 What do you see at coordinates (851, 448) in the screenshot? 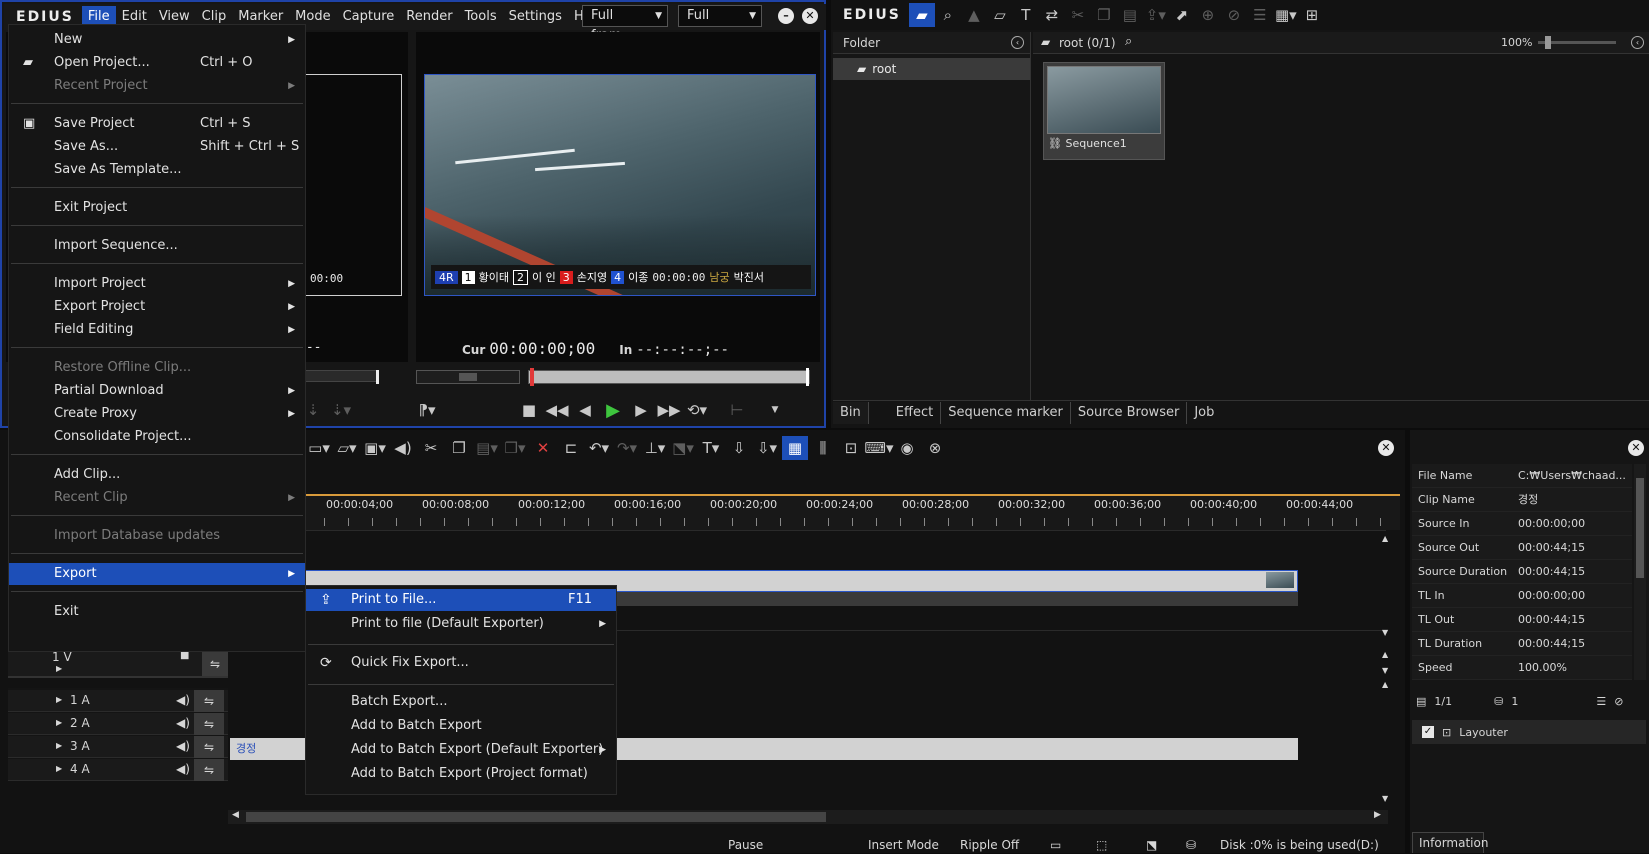
I see `layouter-icon: ⊡` at bounding box center [851, 448].